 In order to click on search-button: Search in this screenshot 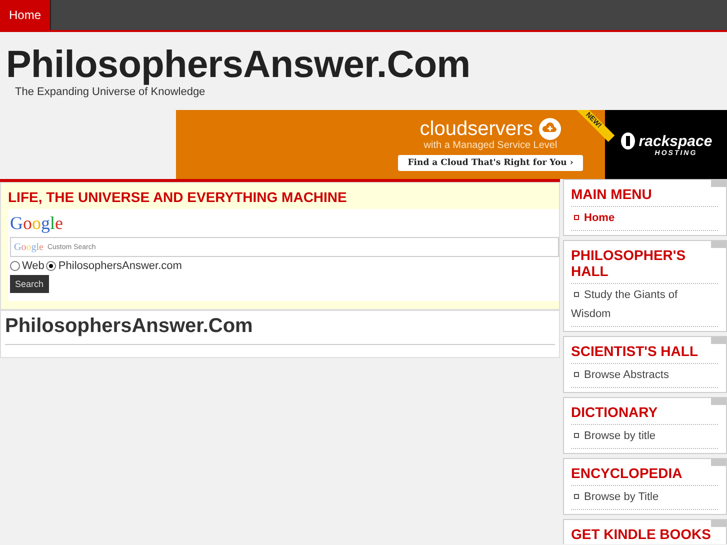, I will do `click(29, 284)`.